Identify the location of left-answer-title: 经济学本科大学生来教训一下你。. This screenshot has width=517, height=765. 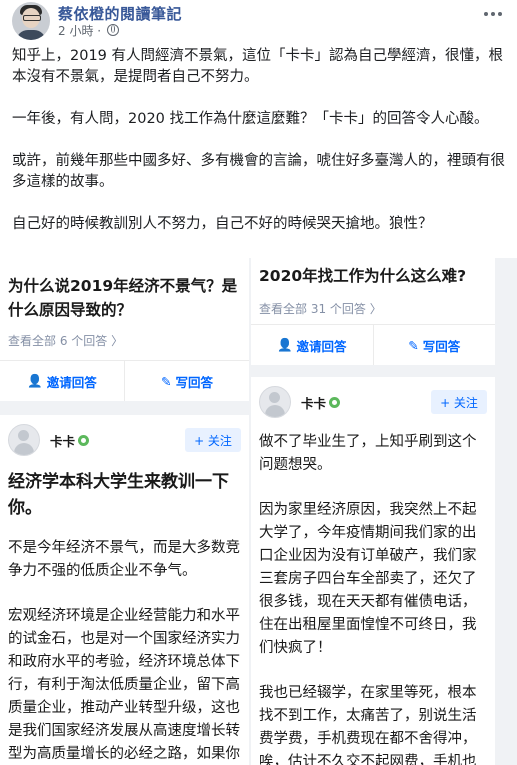
(118, 495).